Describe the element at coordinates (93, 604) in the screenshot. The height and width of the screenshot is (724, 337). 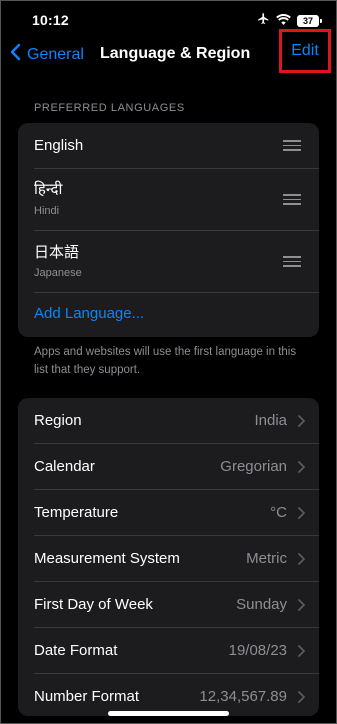
I see `setting-label: First Day of Week` at that location.